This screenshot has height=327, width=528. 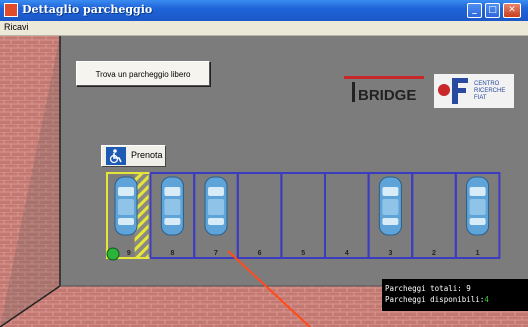 I want to click on bridge-logo: BRIDGE, so click(x=384, y=90).